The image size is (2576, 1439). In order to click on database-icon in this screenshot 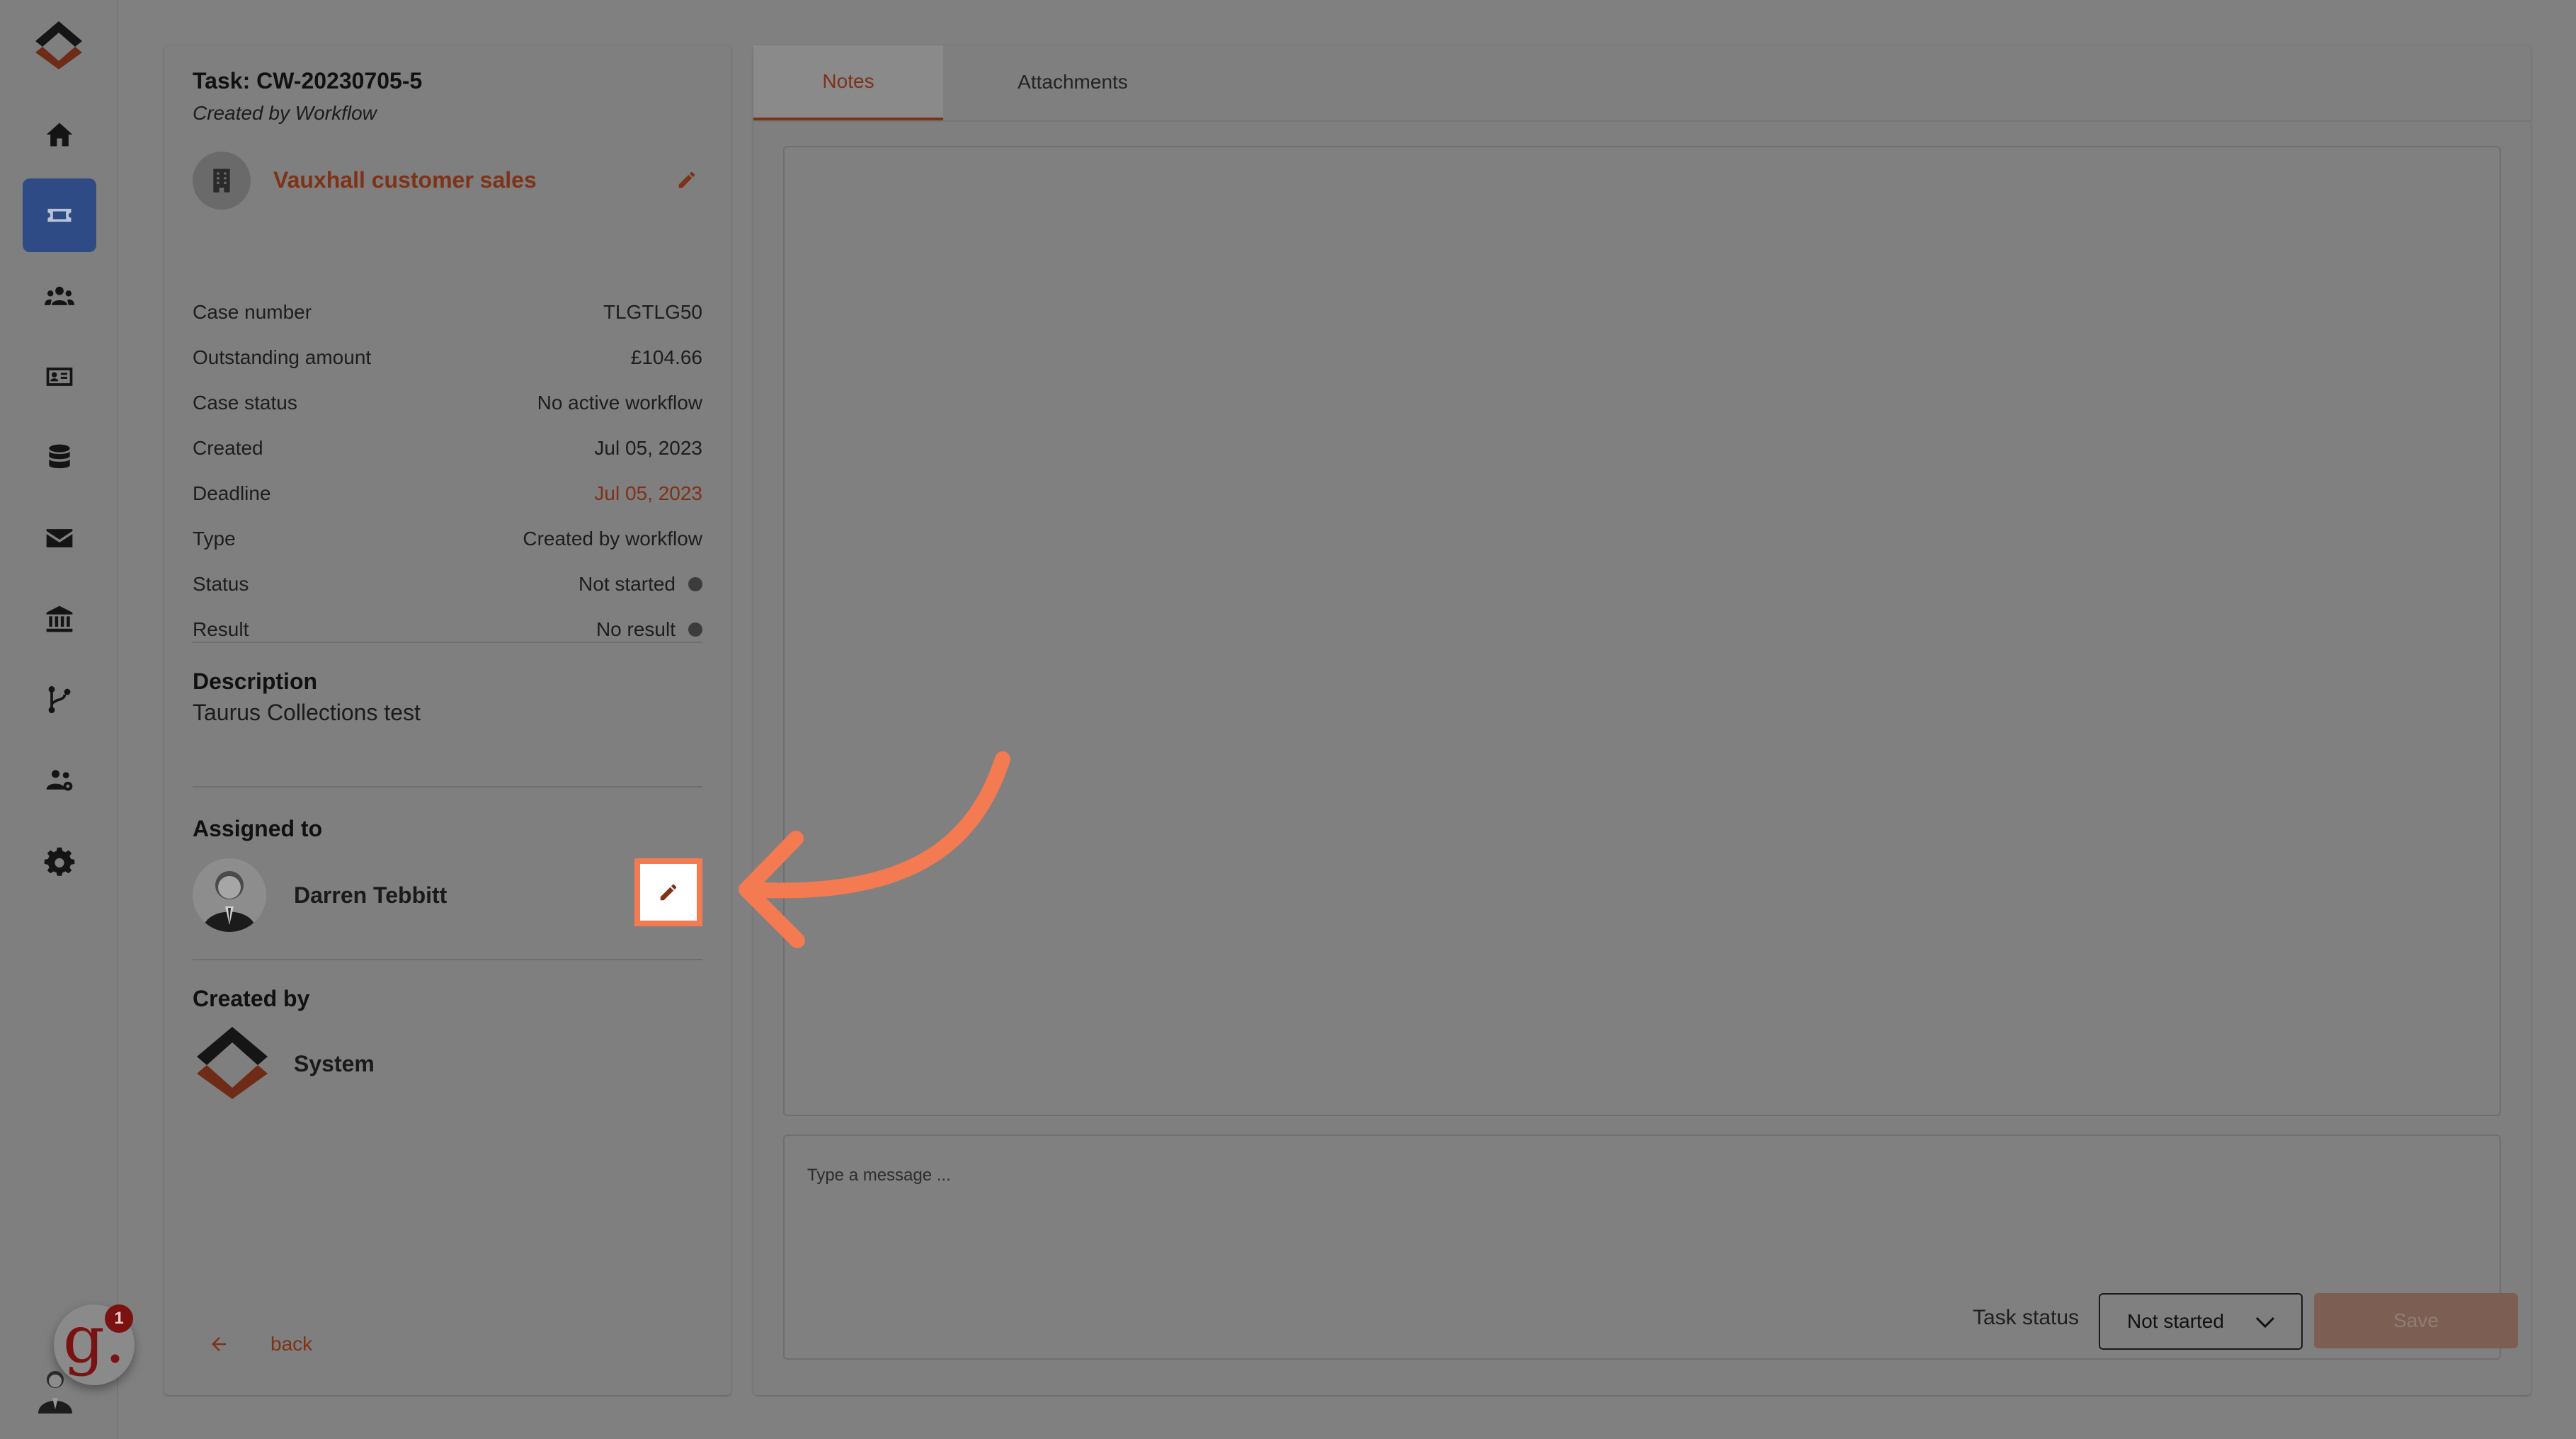, I will do `click(59, 456)`.